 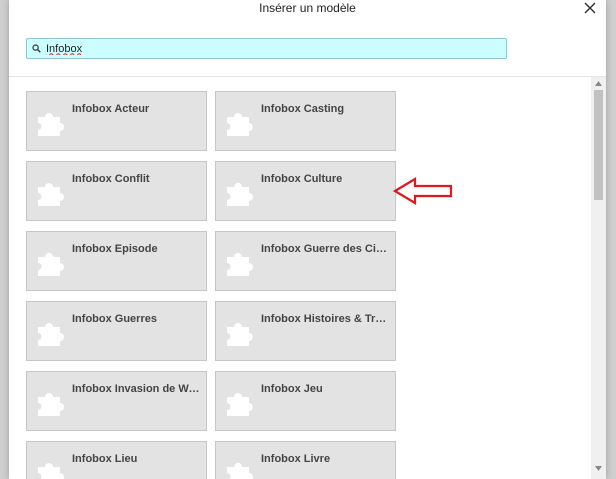 I want to click on close-icon, so click(x=590, y=8).